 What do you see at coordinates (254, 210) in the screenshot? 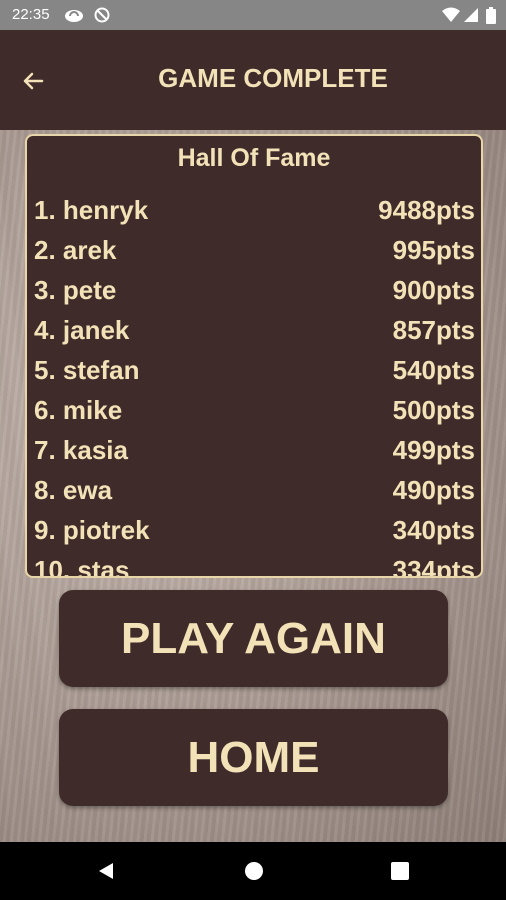
I see `list-item: 1. henryk 9488pts` at bounding box center [254, 210].